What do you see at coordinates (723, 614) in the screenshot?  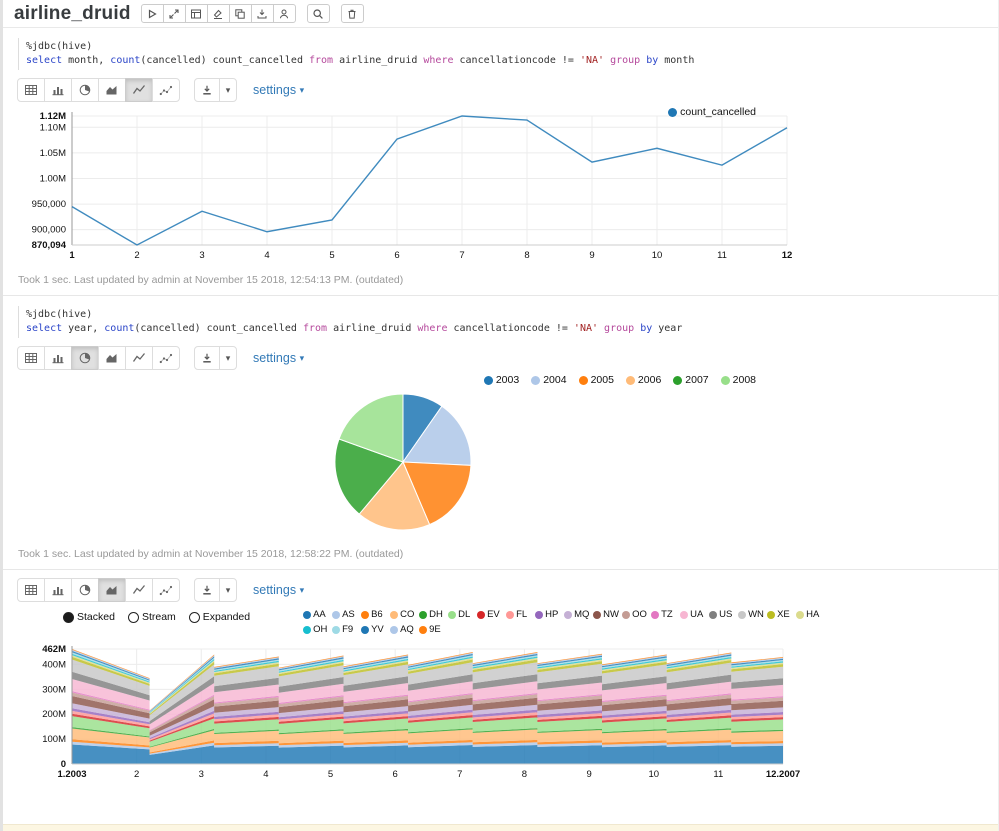 I see `legend-item-US: US` at bounding box center [723, 614].